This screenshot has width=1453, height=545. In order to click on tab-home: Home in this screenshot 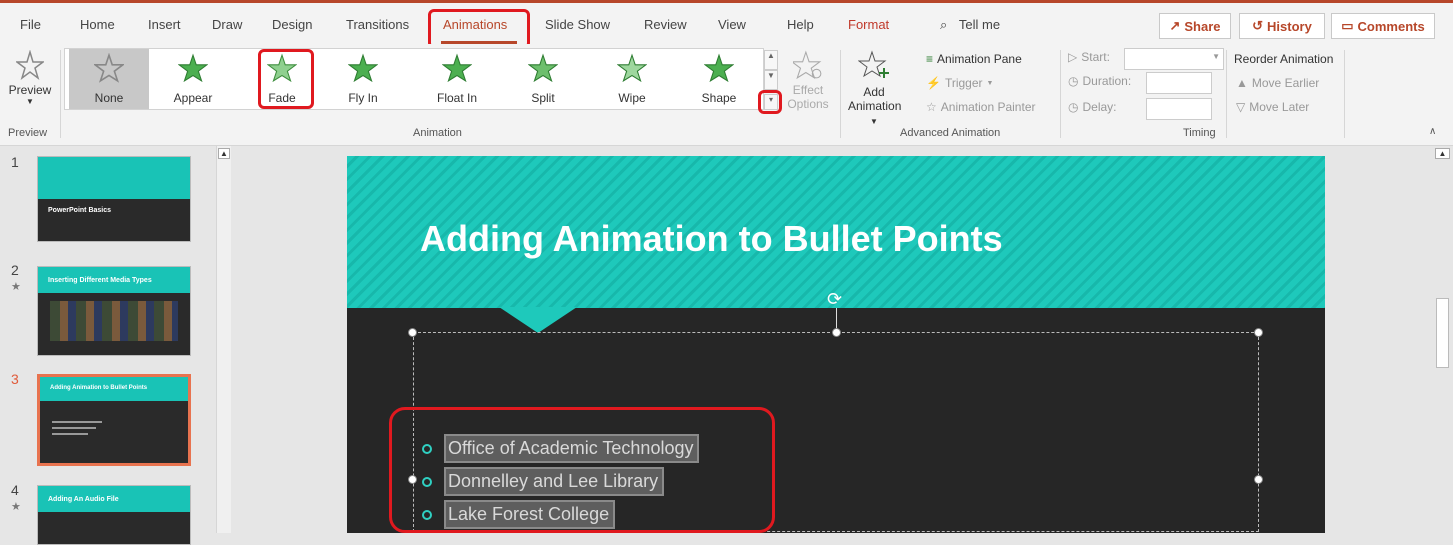, I will do `click(97, 24)`.